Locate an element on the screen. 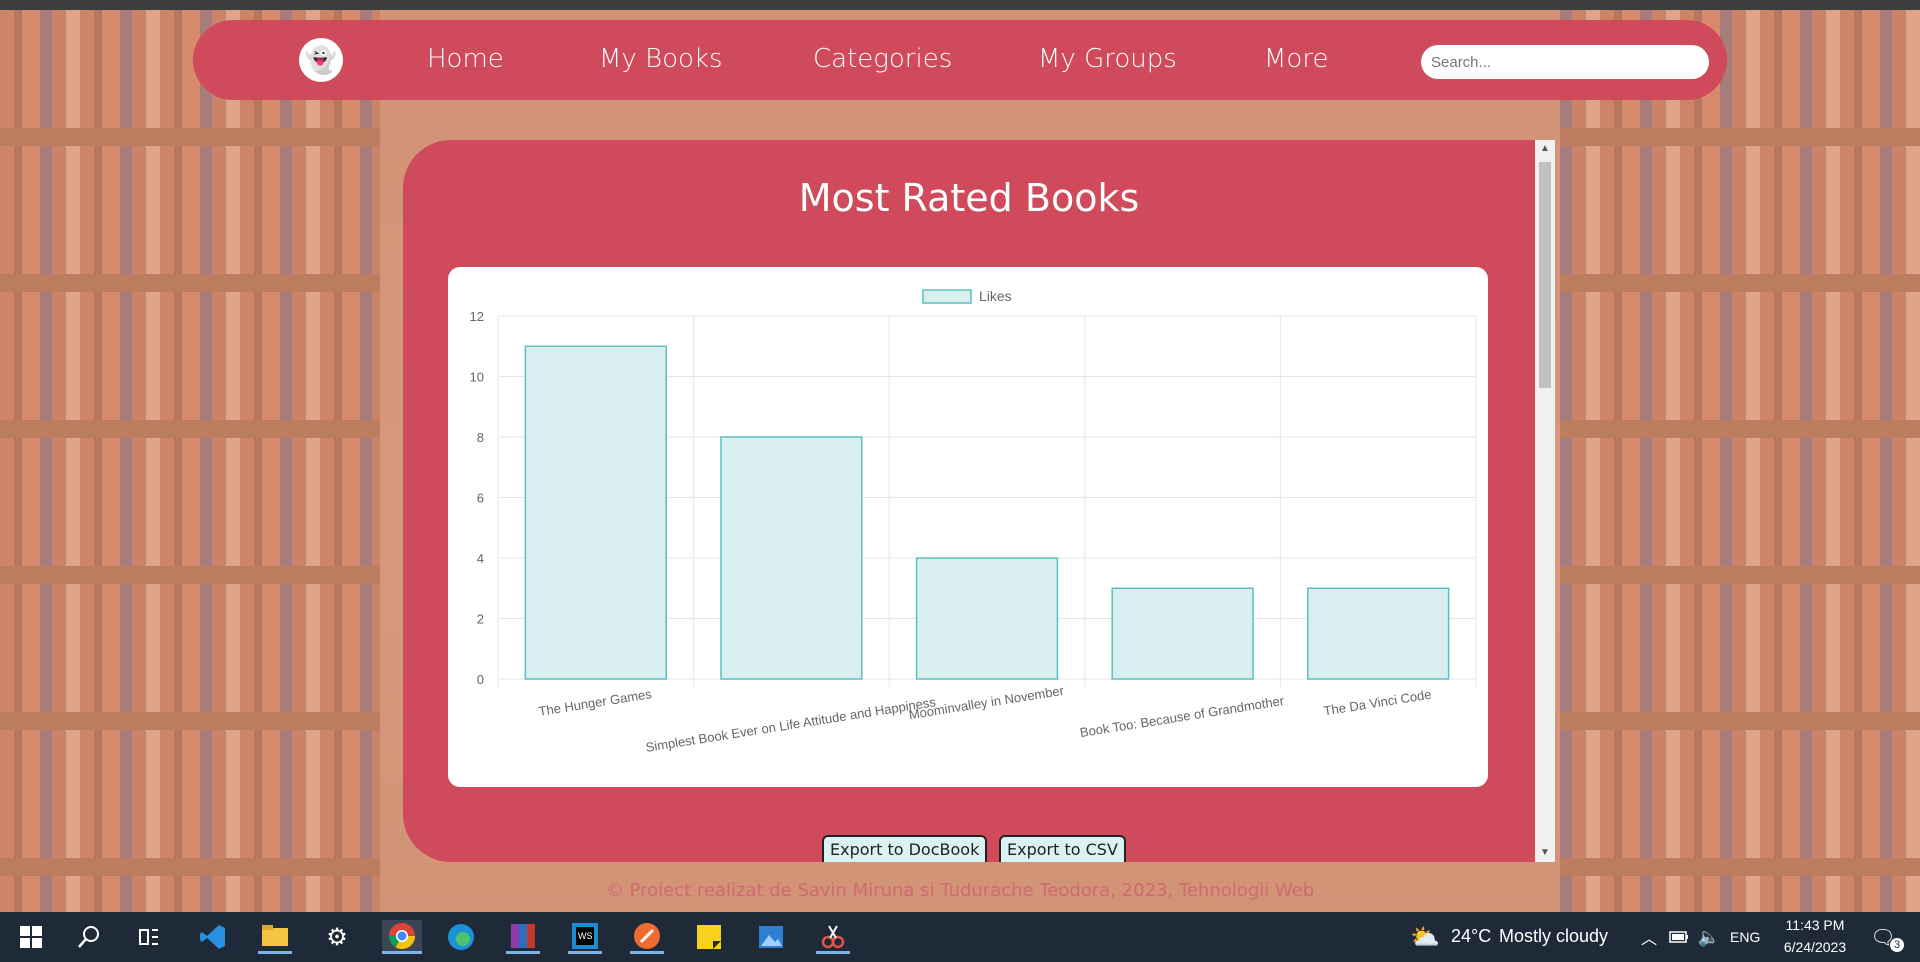 Image resolution: width=1920 pixels, height=962 pixels. chevron-up-icon: ︿ is located at coordinates (1649, 937).